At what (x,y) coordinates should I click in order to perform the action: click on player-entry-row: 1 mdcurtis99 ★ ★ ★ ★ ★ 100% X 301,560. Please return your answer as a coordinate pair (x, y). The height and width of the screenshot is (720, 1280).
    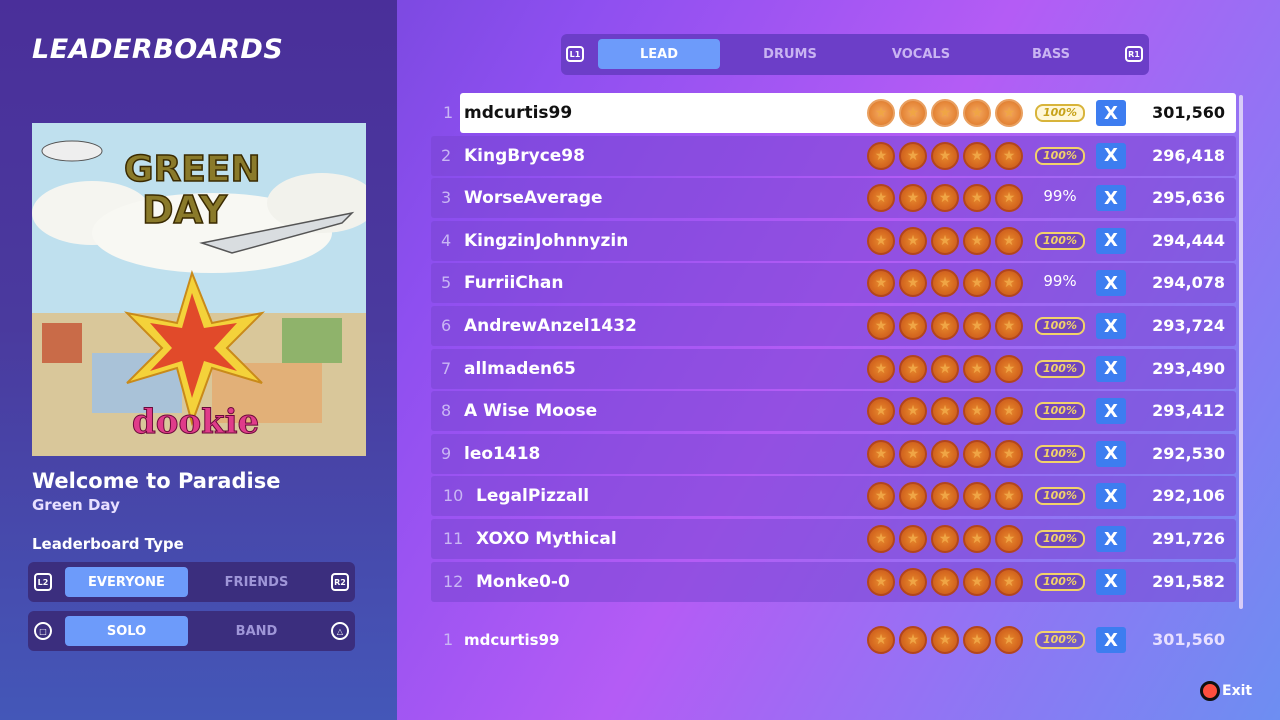
    Looking at the image, I should click on (833, 640).